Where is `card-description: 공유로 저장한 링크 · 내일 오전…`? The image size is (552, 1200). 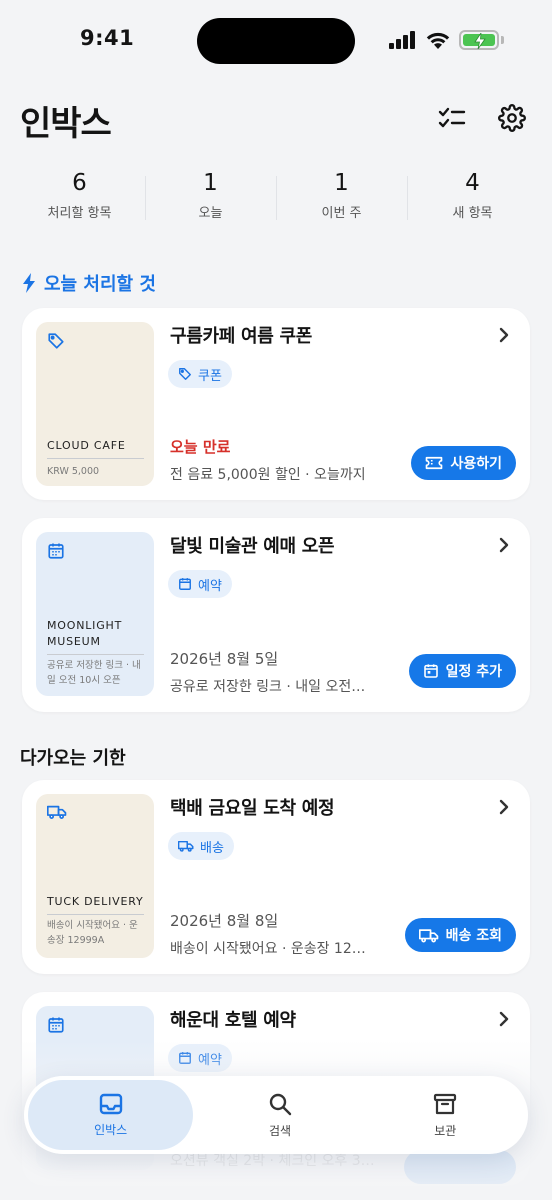
card-description: 공유로 저장한 링크 · 내일 오전… is located at coordinates (268, 687).